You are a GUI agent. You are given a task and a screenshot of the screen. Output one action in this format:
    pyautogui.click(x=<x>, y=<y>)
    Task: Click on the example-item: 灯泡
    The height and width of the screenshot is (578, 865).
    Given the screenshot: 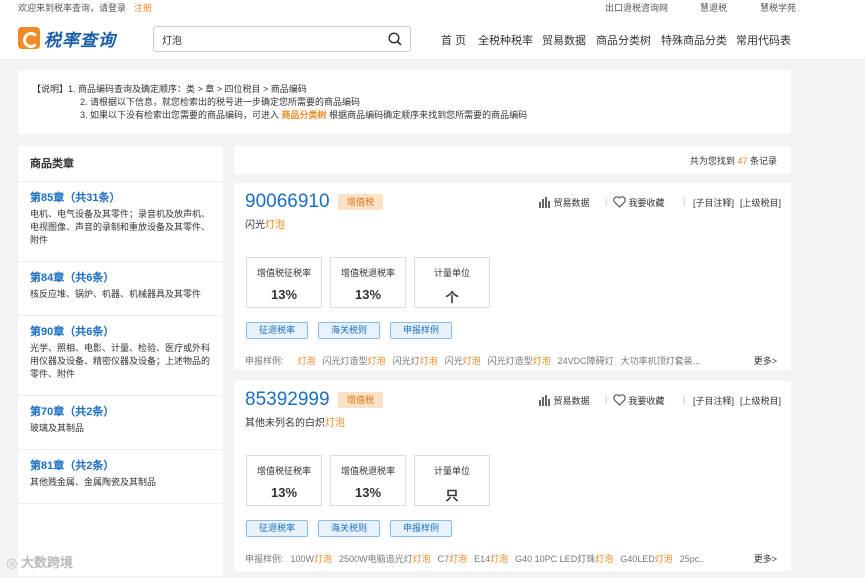 What is the action you would take?
    pyautogui.click(x=307, y=361)
    